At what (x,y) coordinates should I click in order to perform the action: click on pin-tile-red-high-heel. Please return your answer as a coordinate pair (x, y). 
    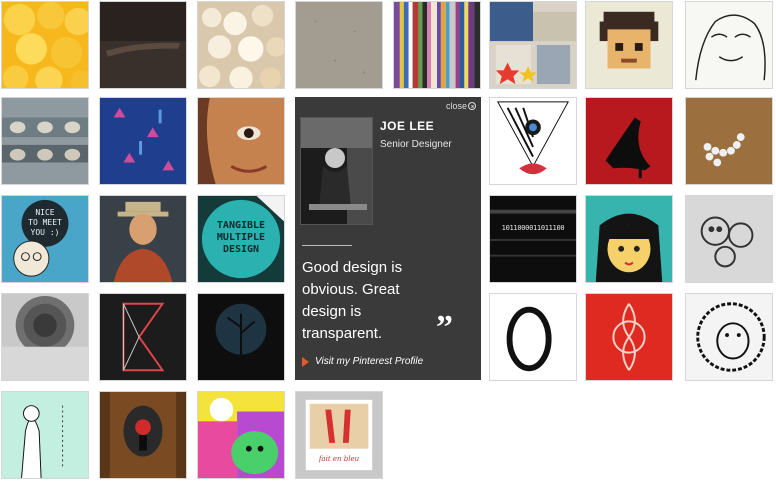
    Looking at the image, I should click on (629, 141).